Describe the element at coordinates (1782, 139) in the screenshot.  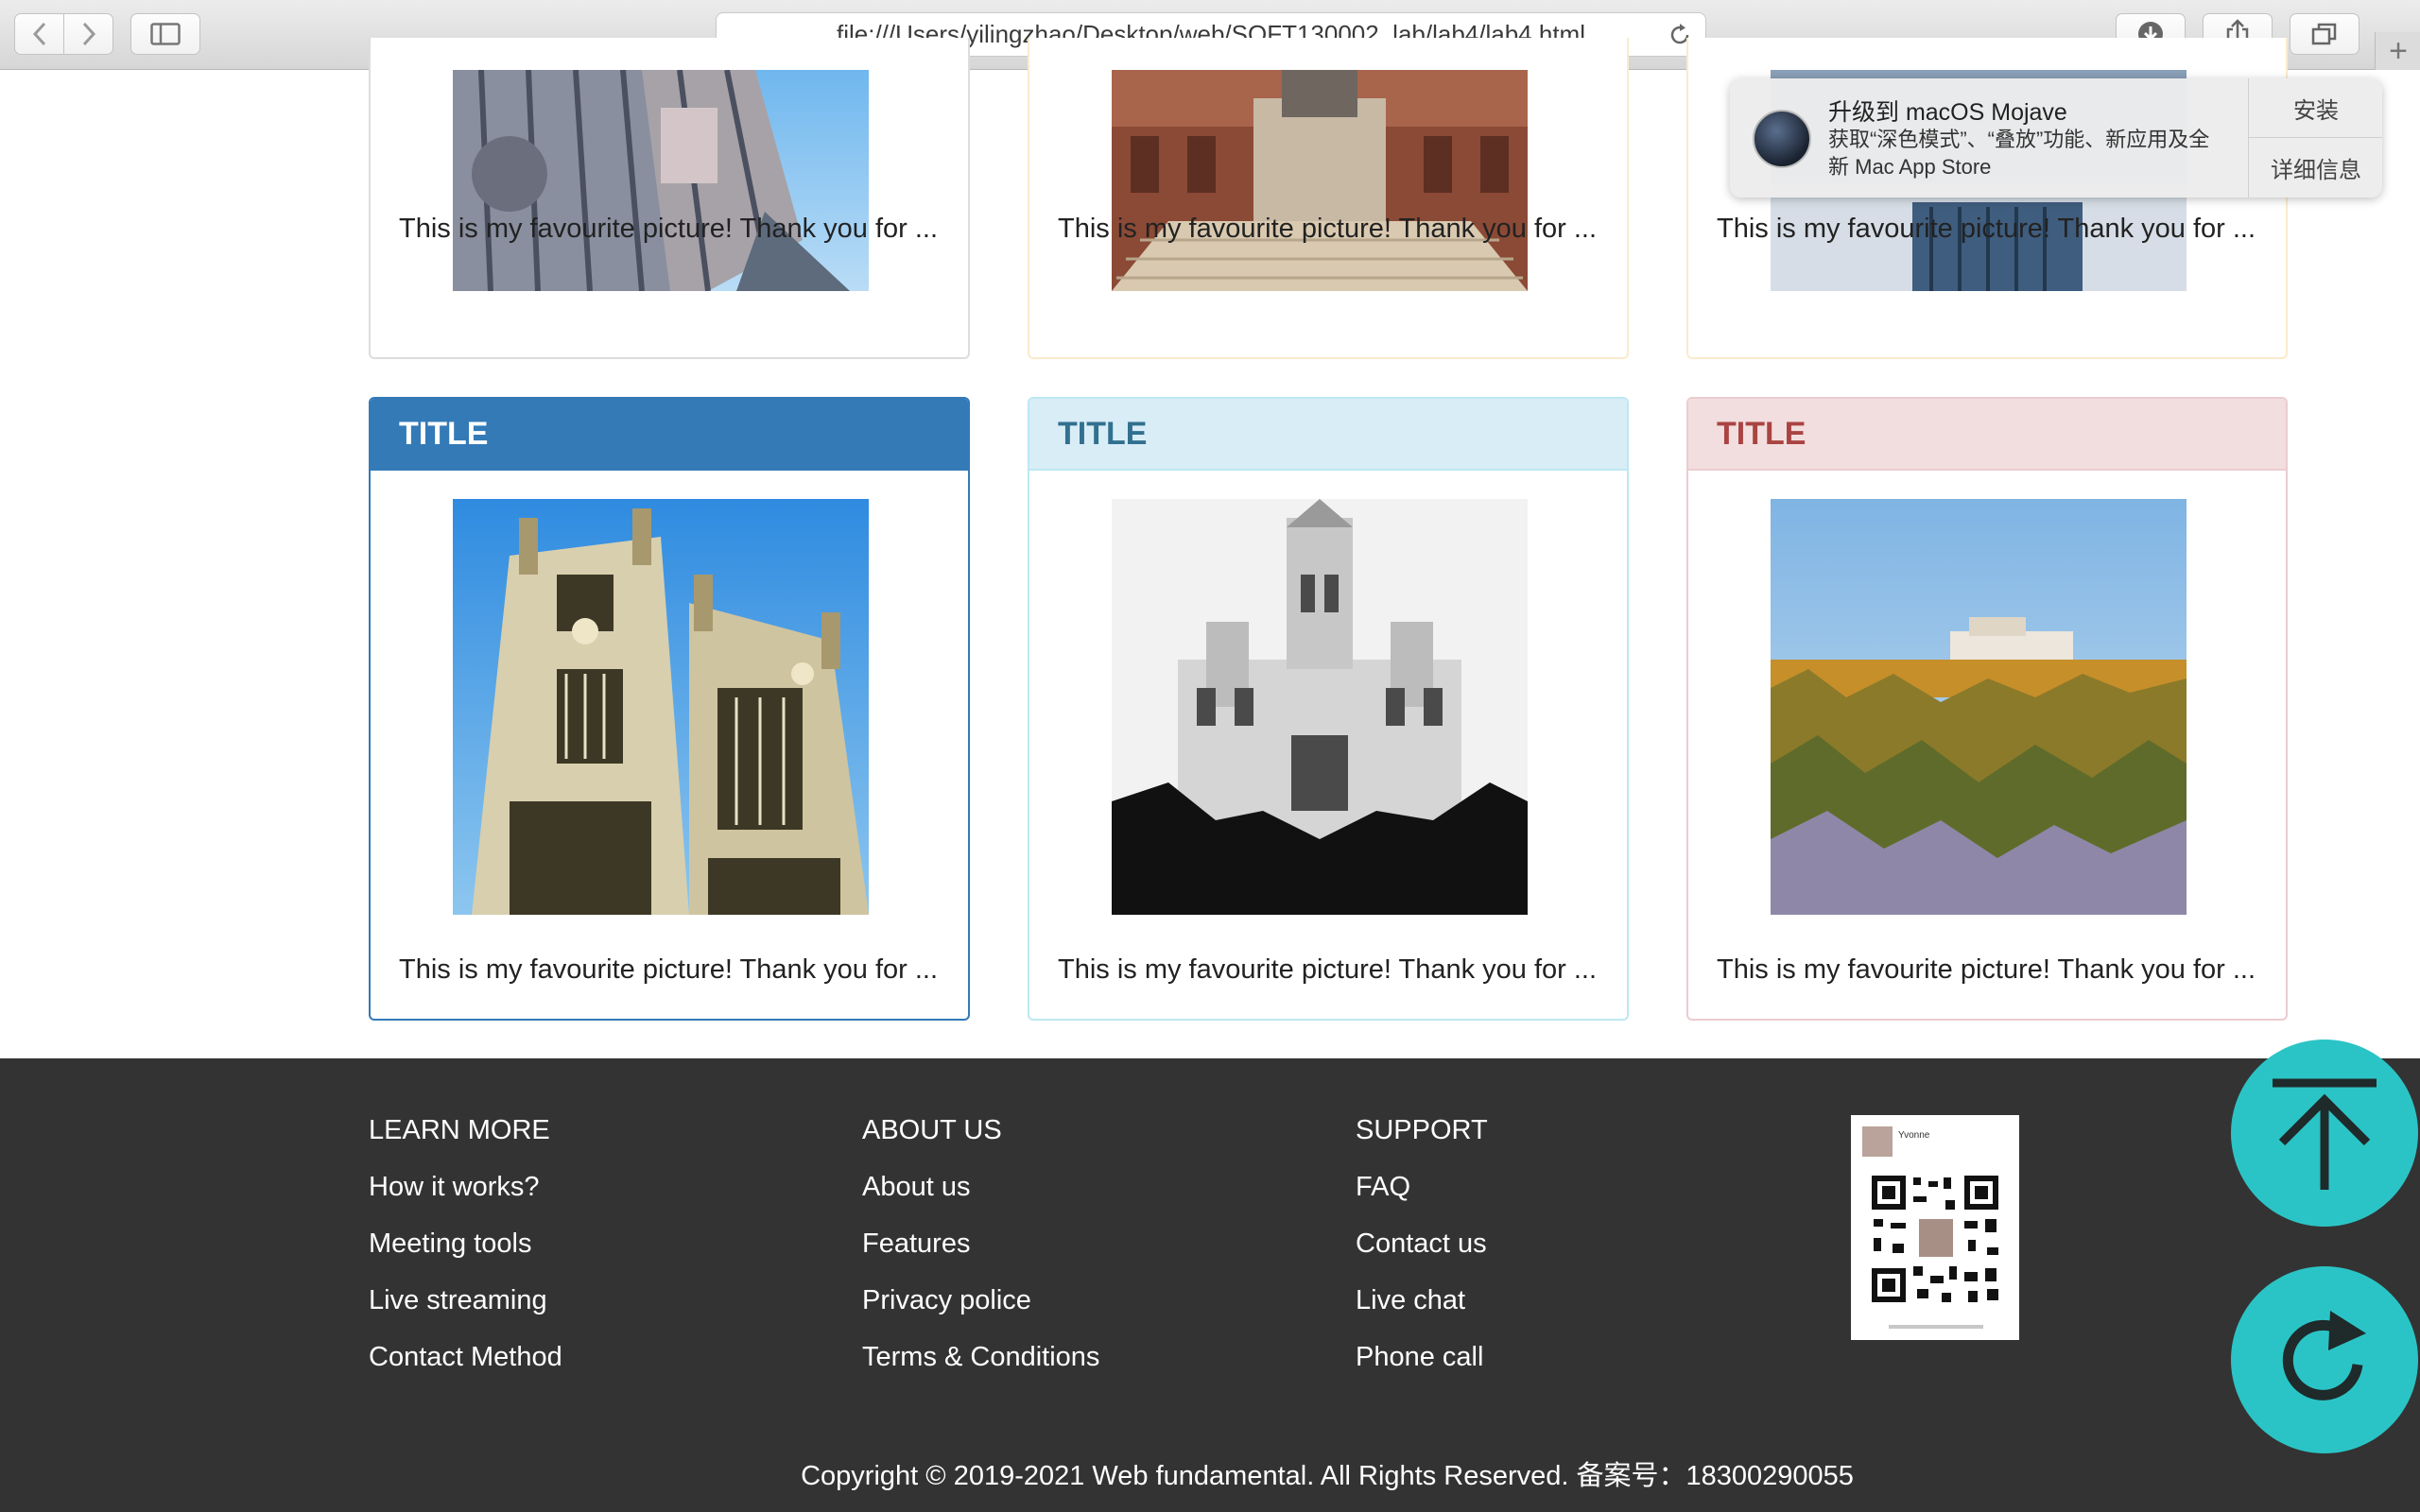
I see `macos-mojave-icon` at that location.